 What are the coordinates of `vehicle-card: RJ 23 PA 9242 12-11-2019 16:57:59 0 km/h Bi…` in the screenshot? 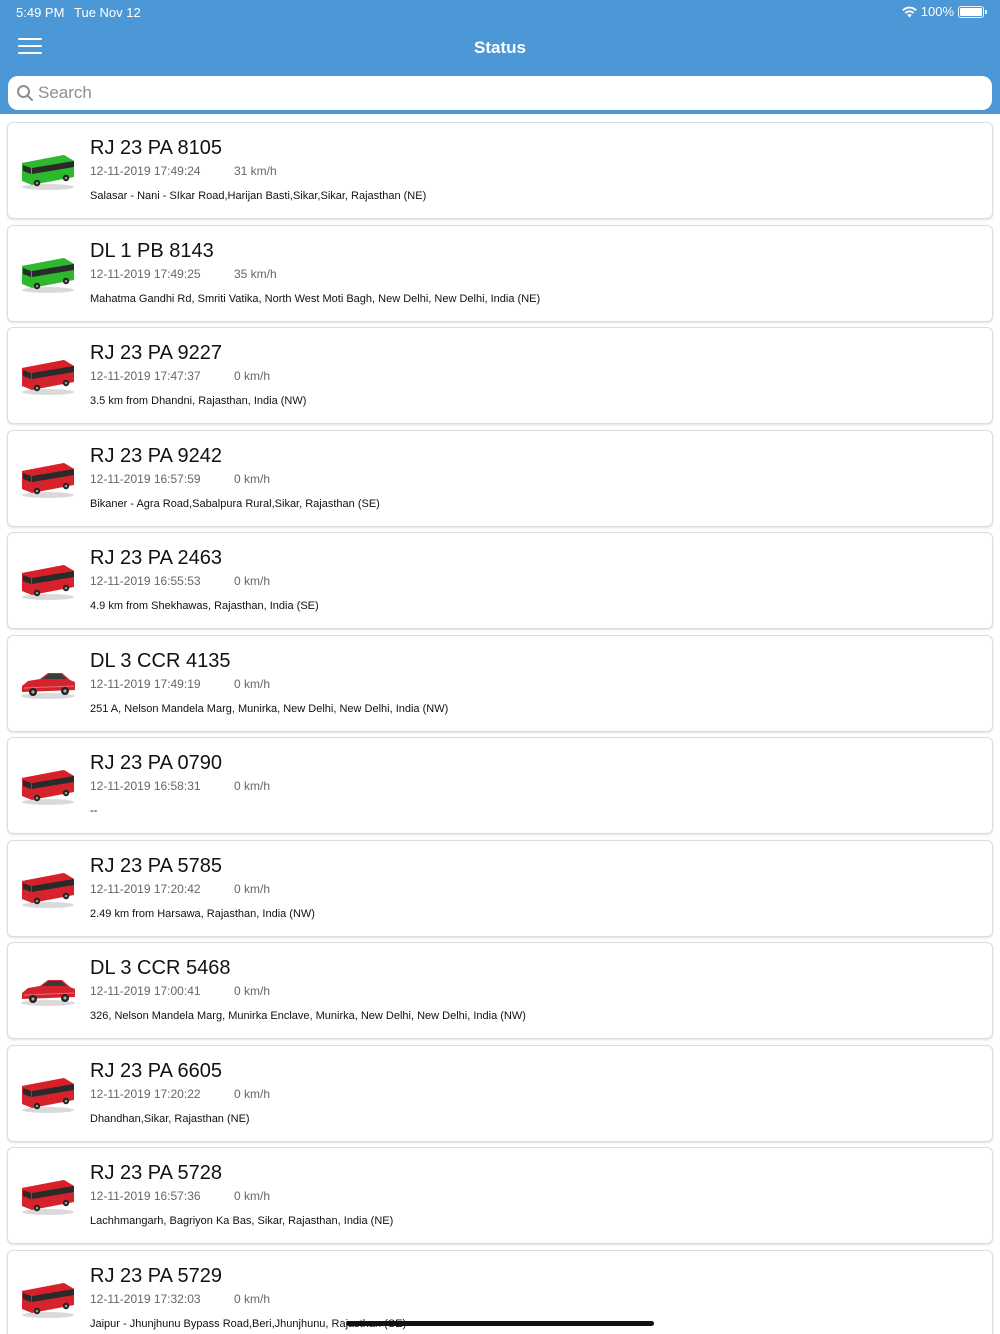 It's located at (500, 478).